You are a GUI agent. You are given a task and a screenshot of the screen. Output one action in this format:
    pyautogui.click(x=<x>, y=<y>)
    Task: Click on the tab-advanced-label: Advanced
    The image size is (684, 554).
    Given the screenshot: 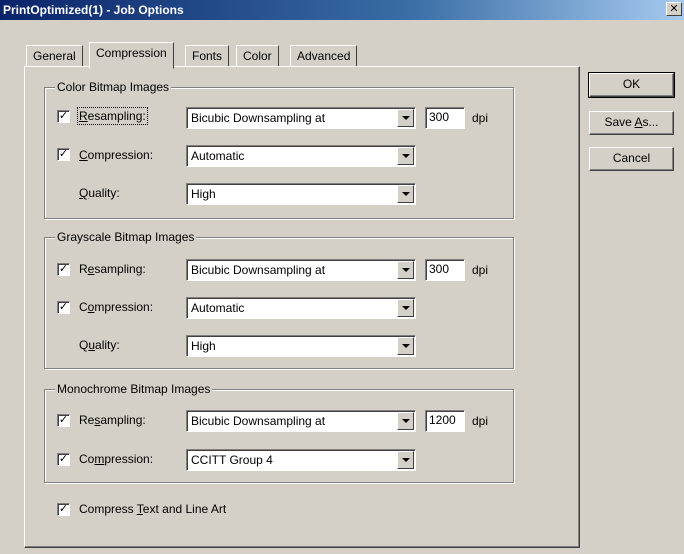 What is the action you would take?
    pyautogui.click(x=324, y=56)
    